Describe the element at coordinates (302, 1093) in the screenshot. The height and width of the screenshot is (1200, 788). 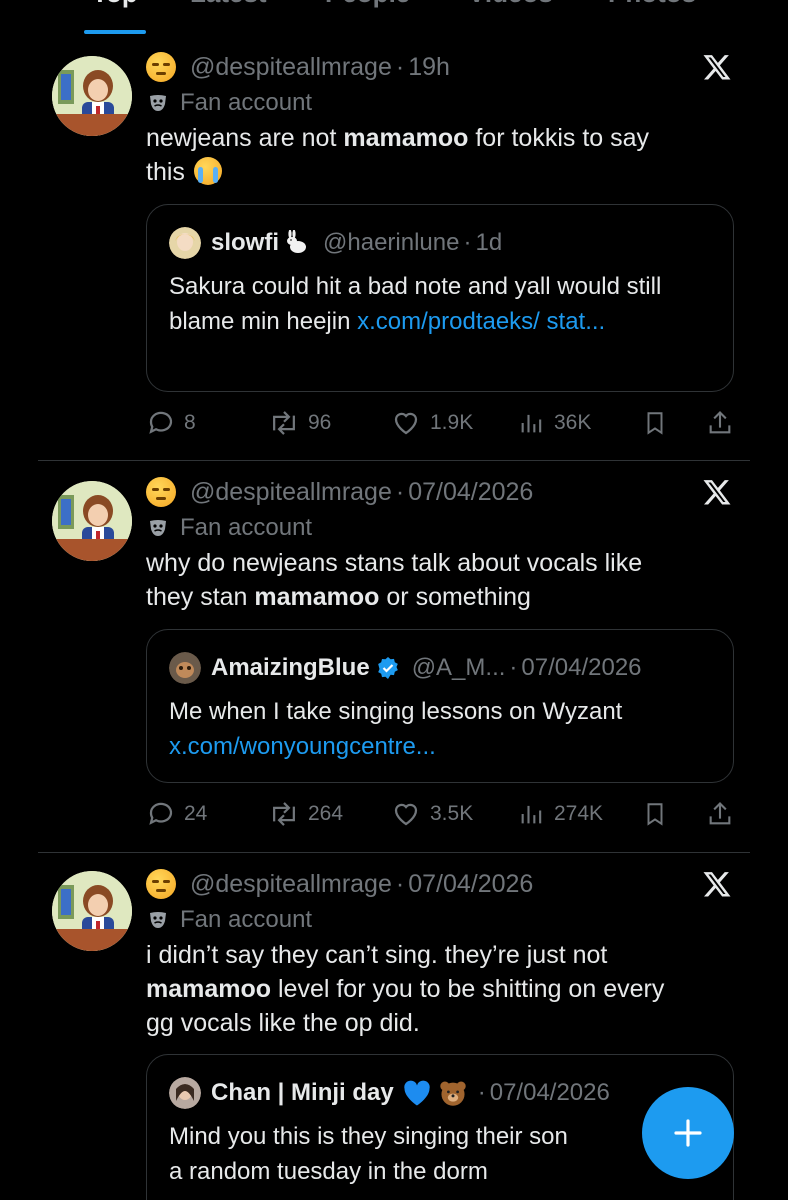
I see `quoted-author-name: Chan | Minji day` at that location.